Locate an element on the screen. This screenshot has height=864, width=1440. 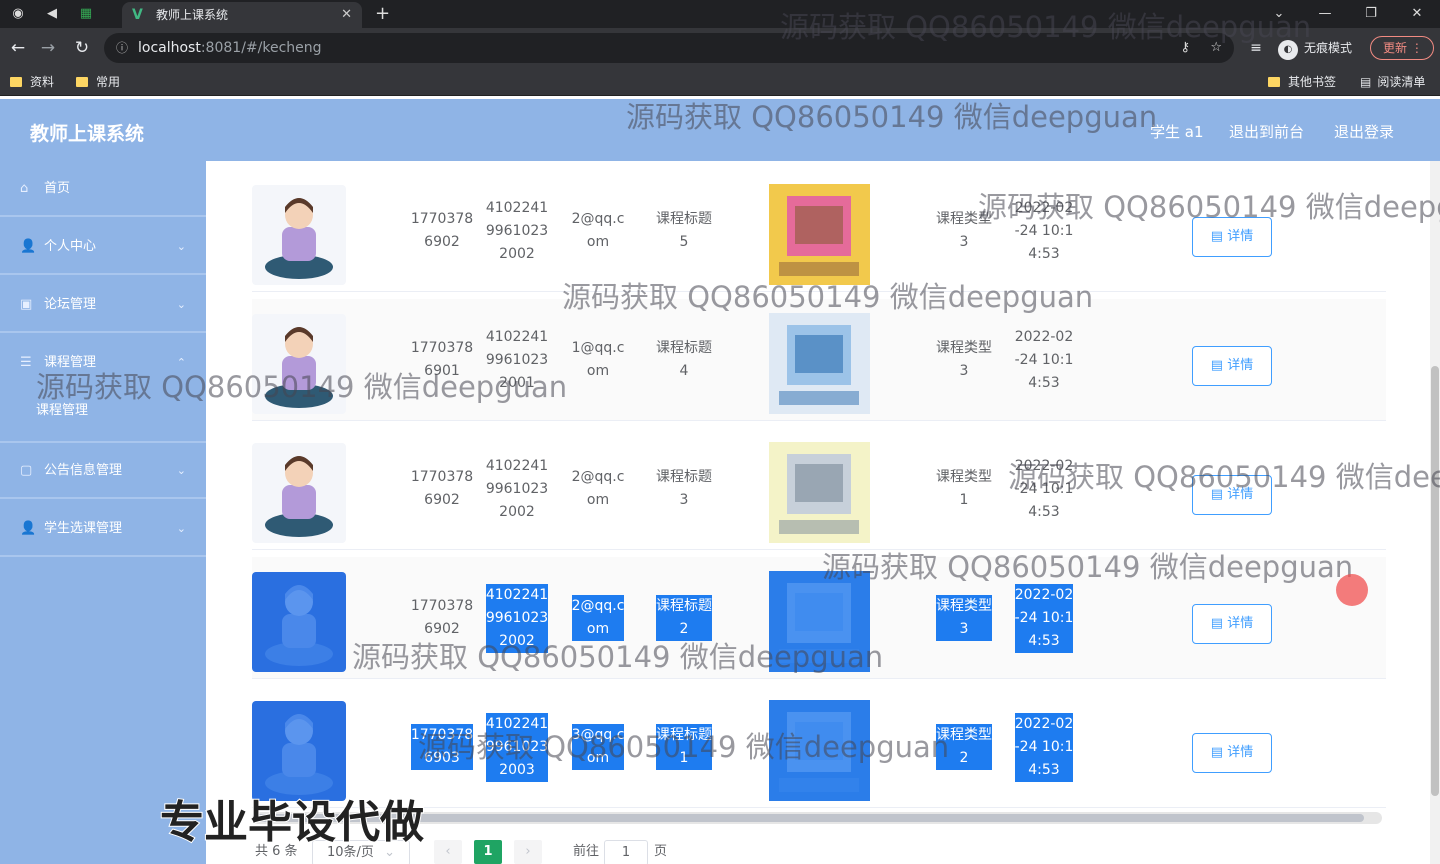
cursor-indicator is located at coordinates (1352, 590).